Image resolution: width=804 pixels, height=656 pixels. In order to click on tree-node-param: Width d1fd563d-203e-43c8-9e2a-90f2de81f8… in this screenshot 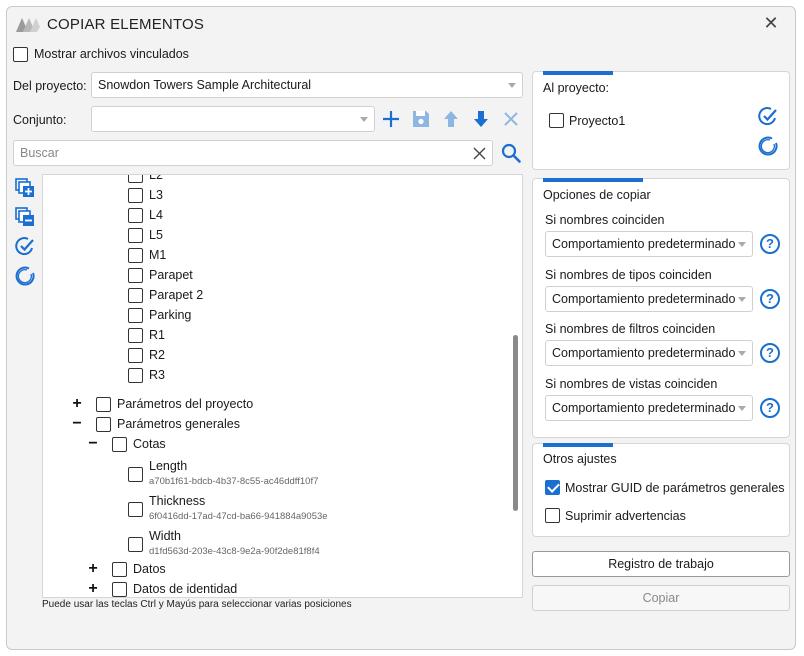, I will do `click(278, 546)`.